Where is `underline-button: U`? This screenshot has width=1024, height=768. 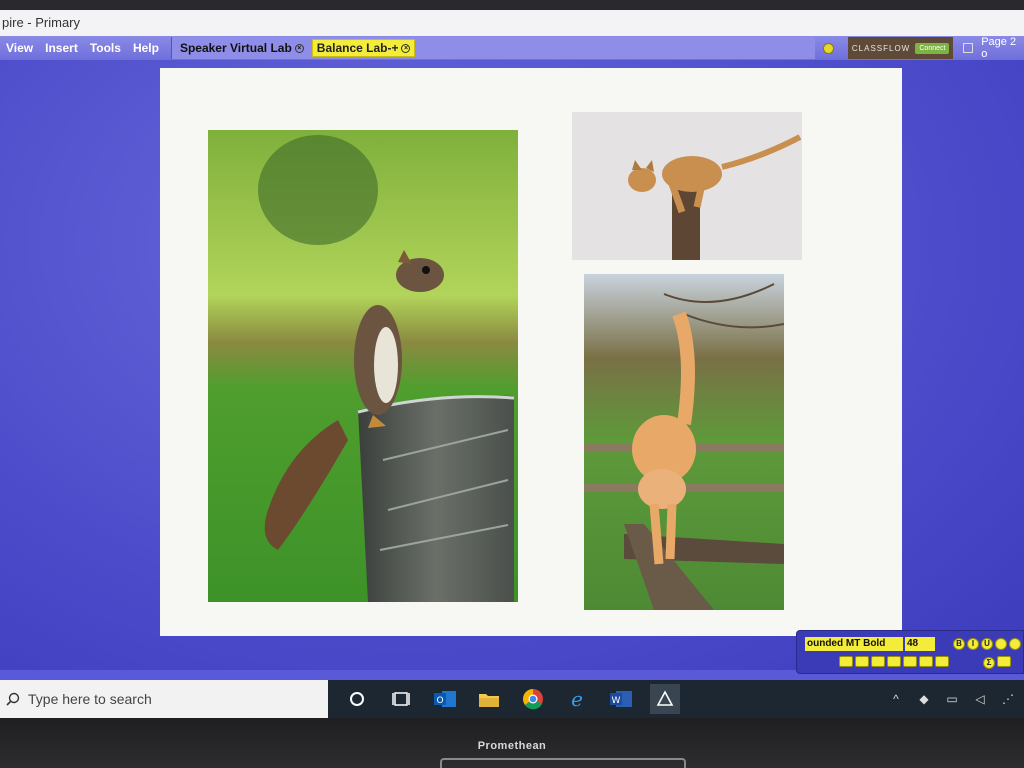
underline-button: U is located at coordinates (987, 644).